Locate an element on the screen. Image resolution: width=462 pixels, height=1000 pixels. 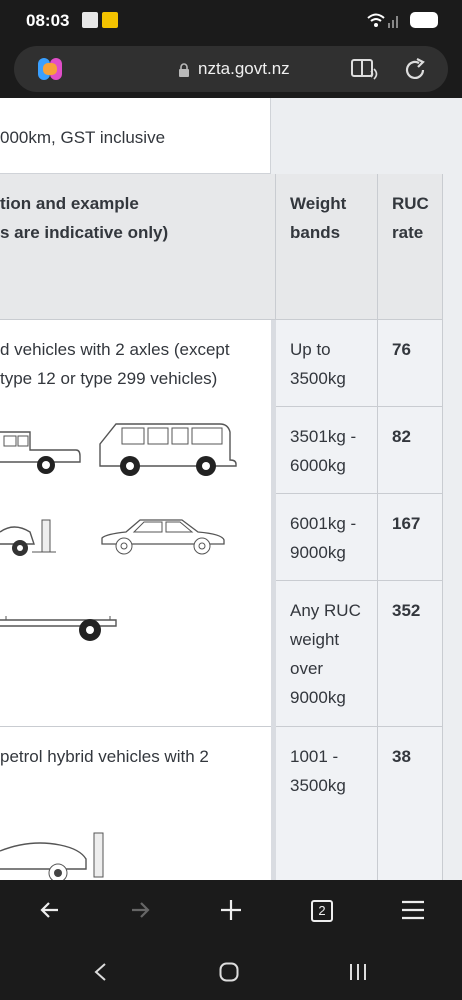
weight-band-line2: weight is located at coordinates (315, 639).